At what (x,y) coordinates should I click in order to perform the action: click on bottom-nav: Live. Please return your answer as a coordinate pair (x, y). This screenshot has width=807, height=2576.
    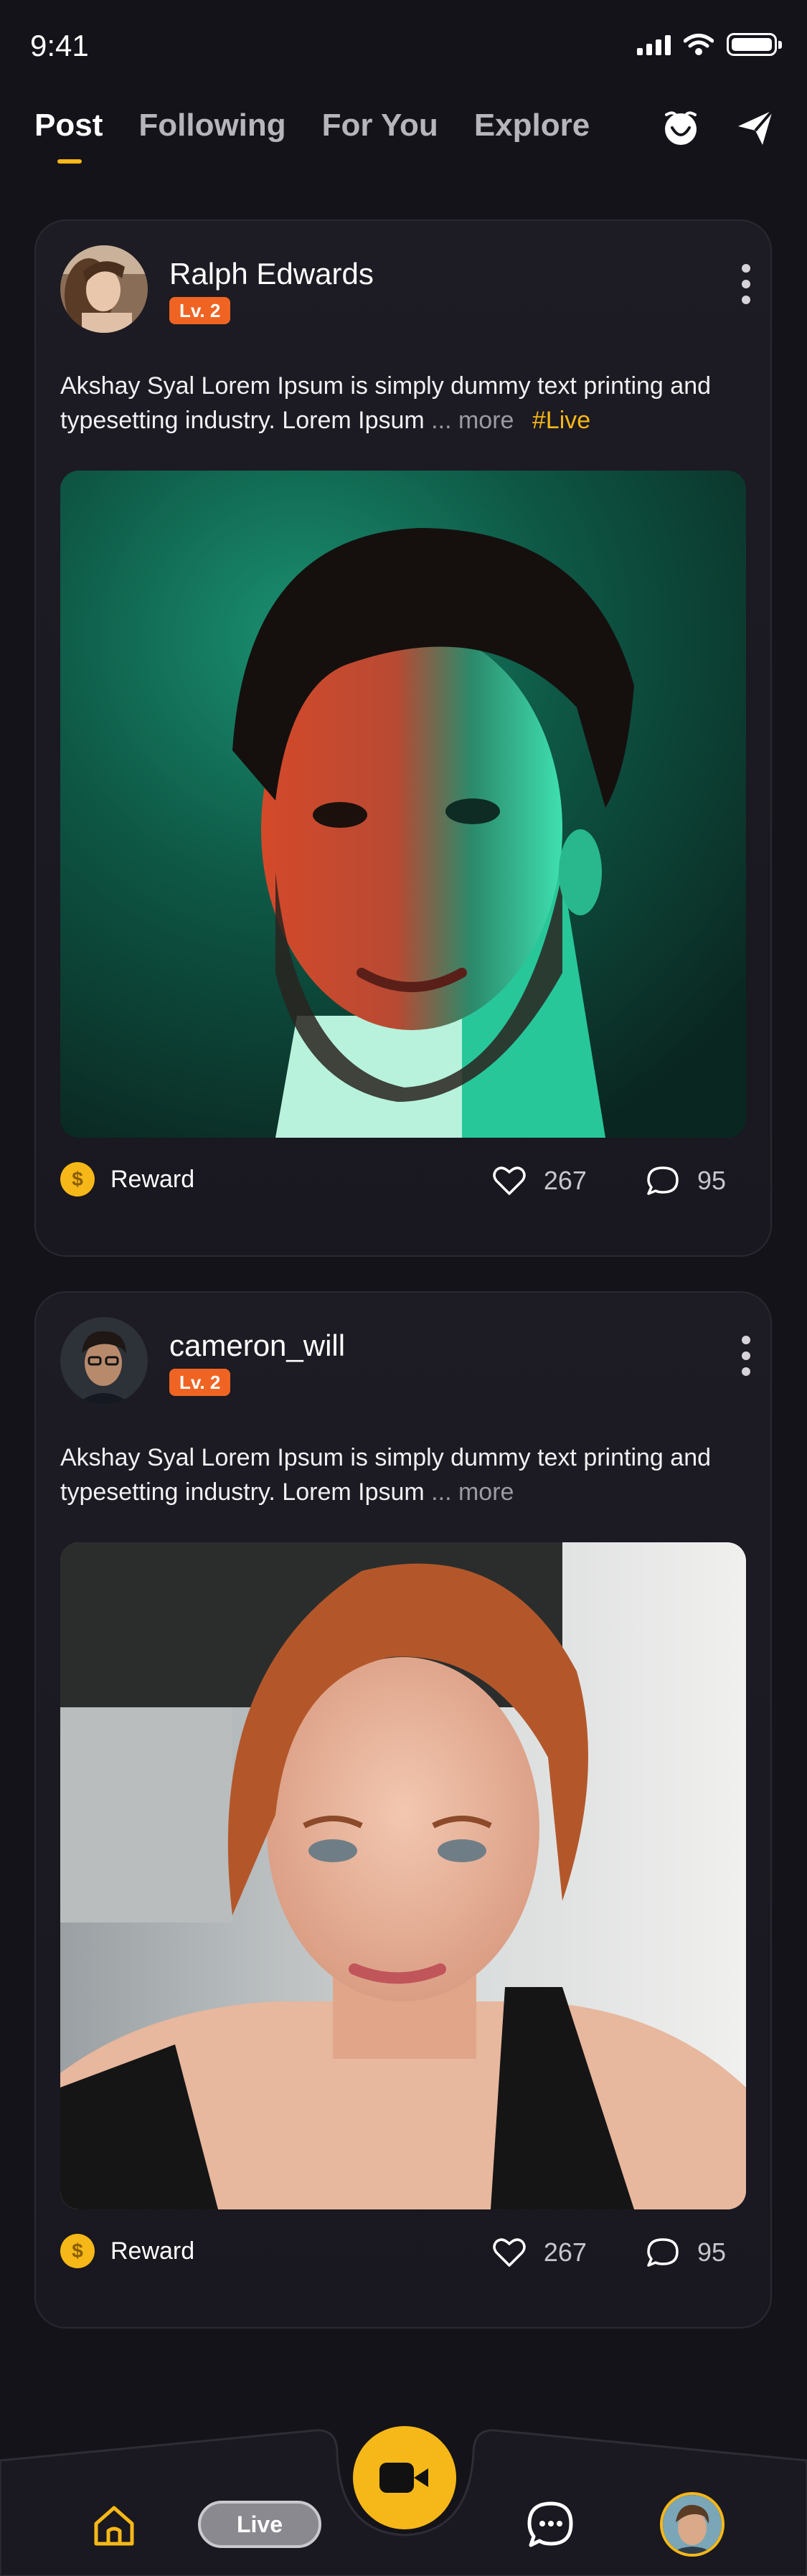
    Looking at the image, I should click on (403, 2493).